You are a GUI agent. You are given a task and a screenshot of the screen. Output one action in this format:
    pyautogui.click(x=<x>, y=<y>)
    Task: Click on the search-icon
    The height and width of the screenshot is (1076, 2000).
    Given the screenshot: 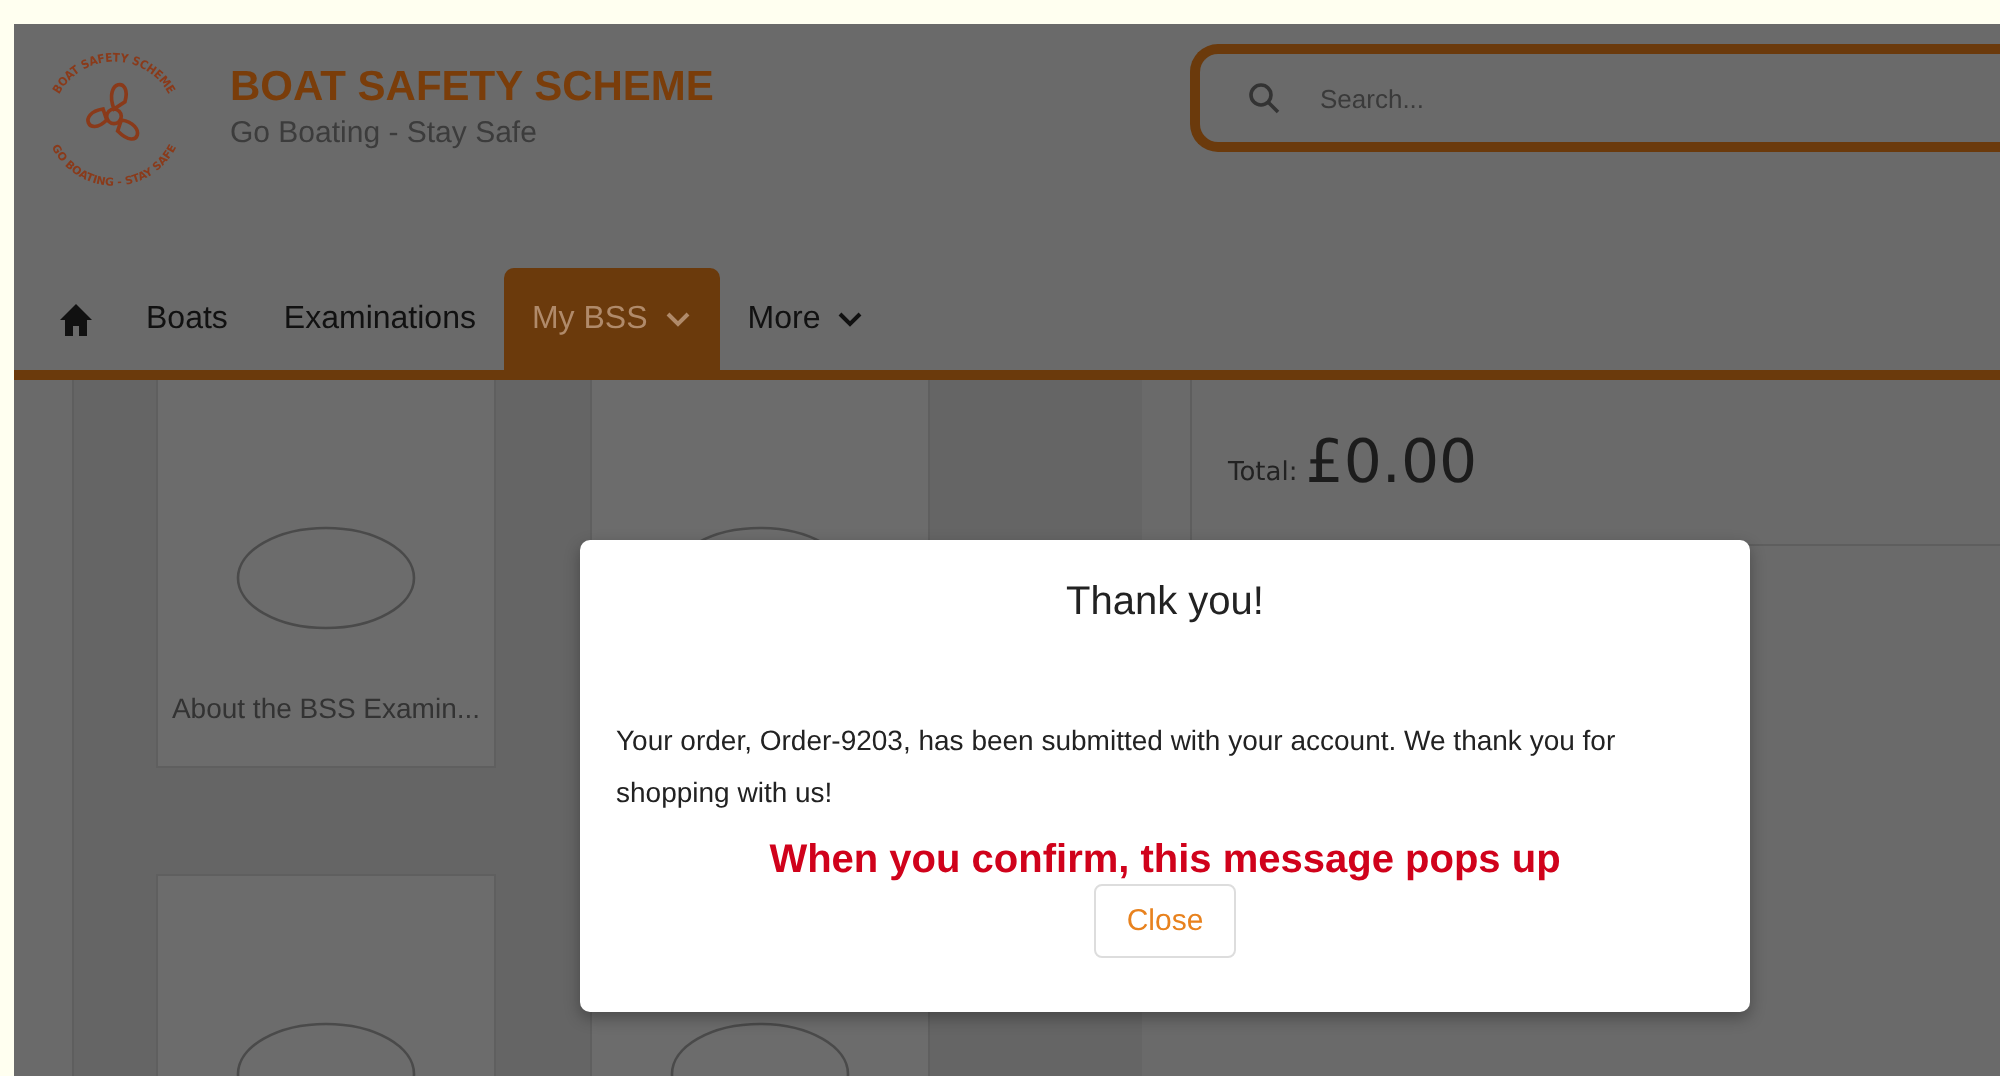 What is the action you would take?
    pyautogui.click(x=1264, y=98)
    